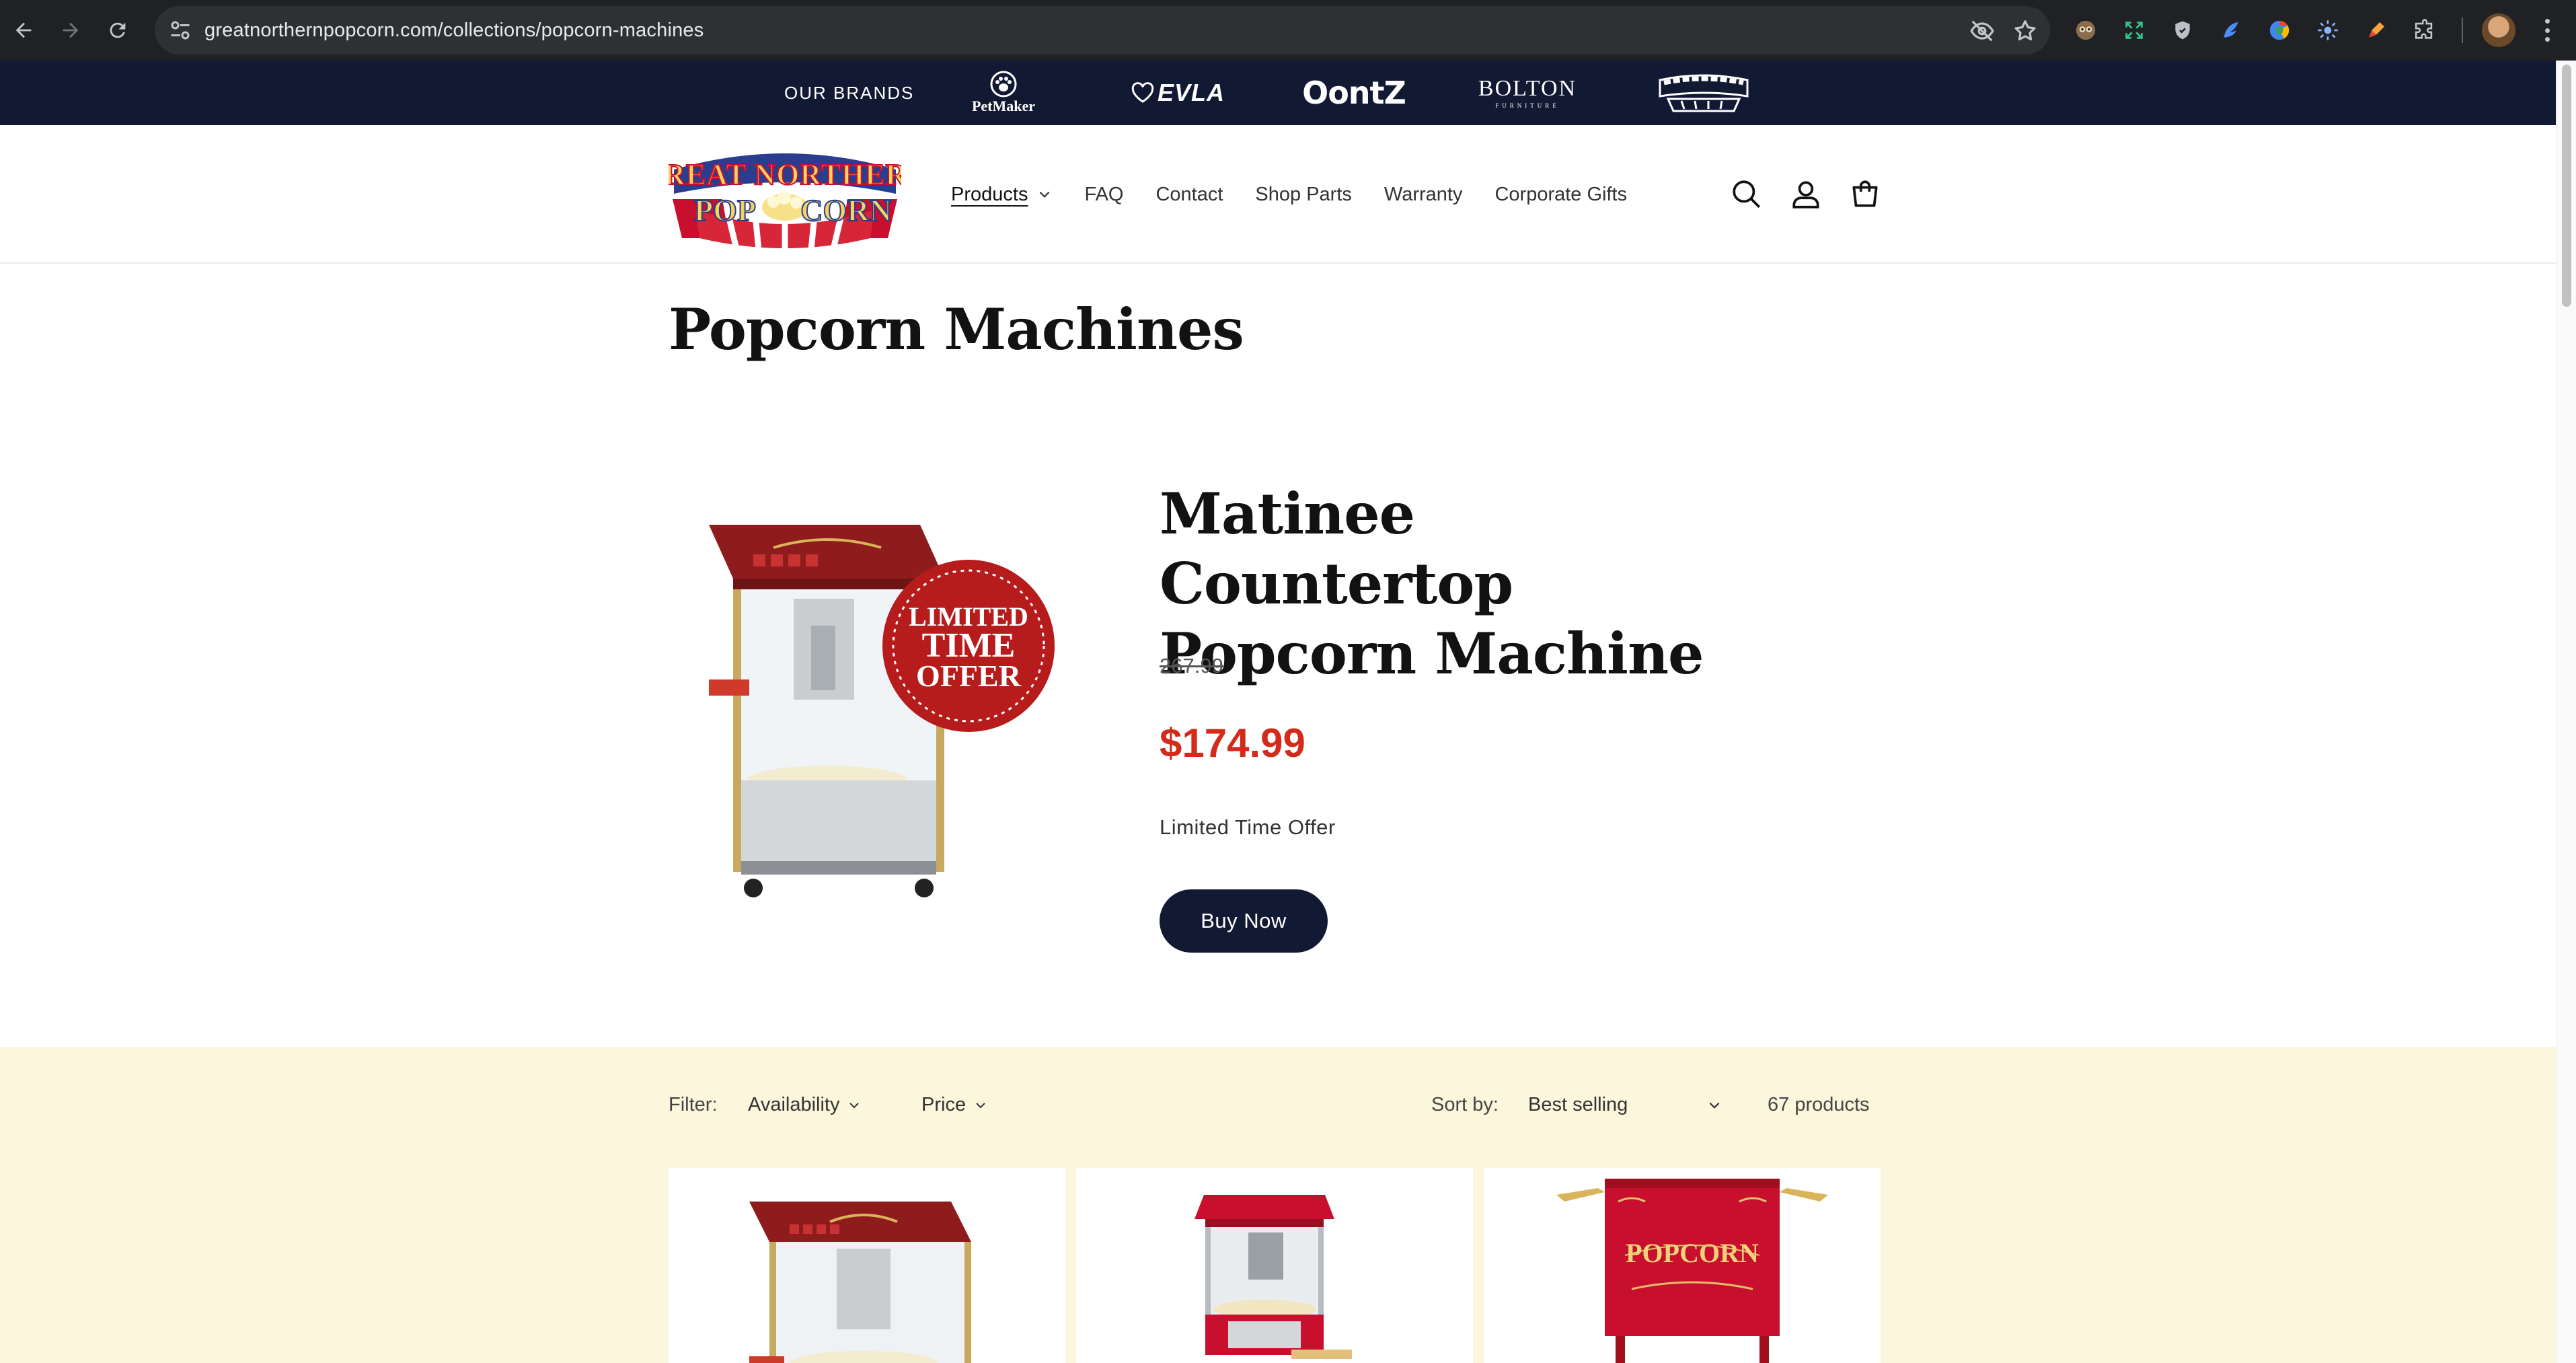  I want to click on price-filter: Price, so click(954, 1105).